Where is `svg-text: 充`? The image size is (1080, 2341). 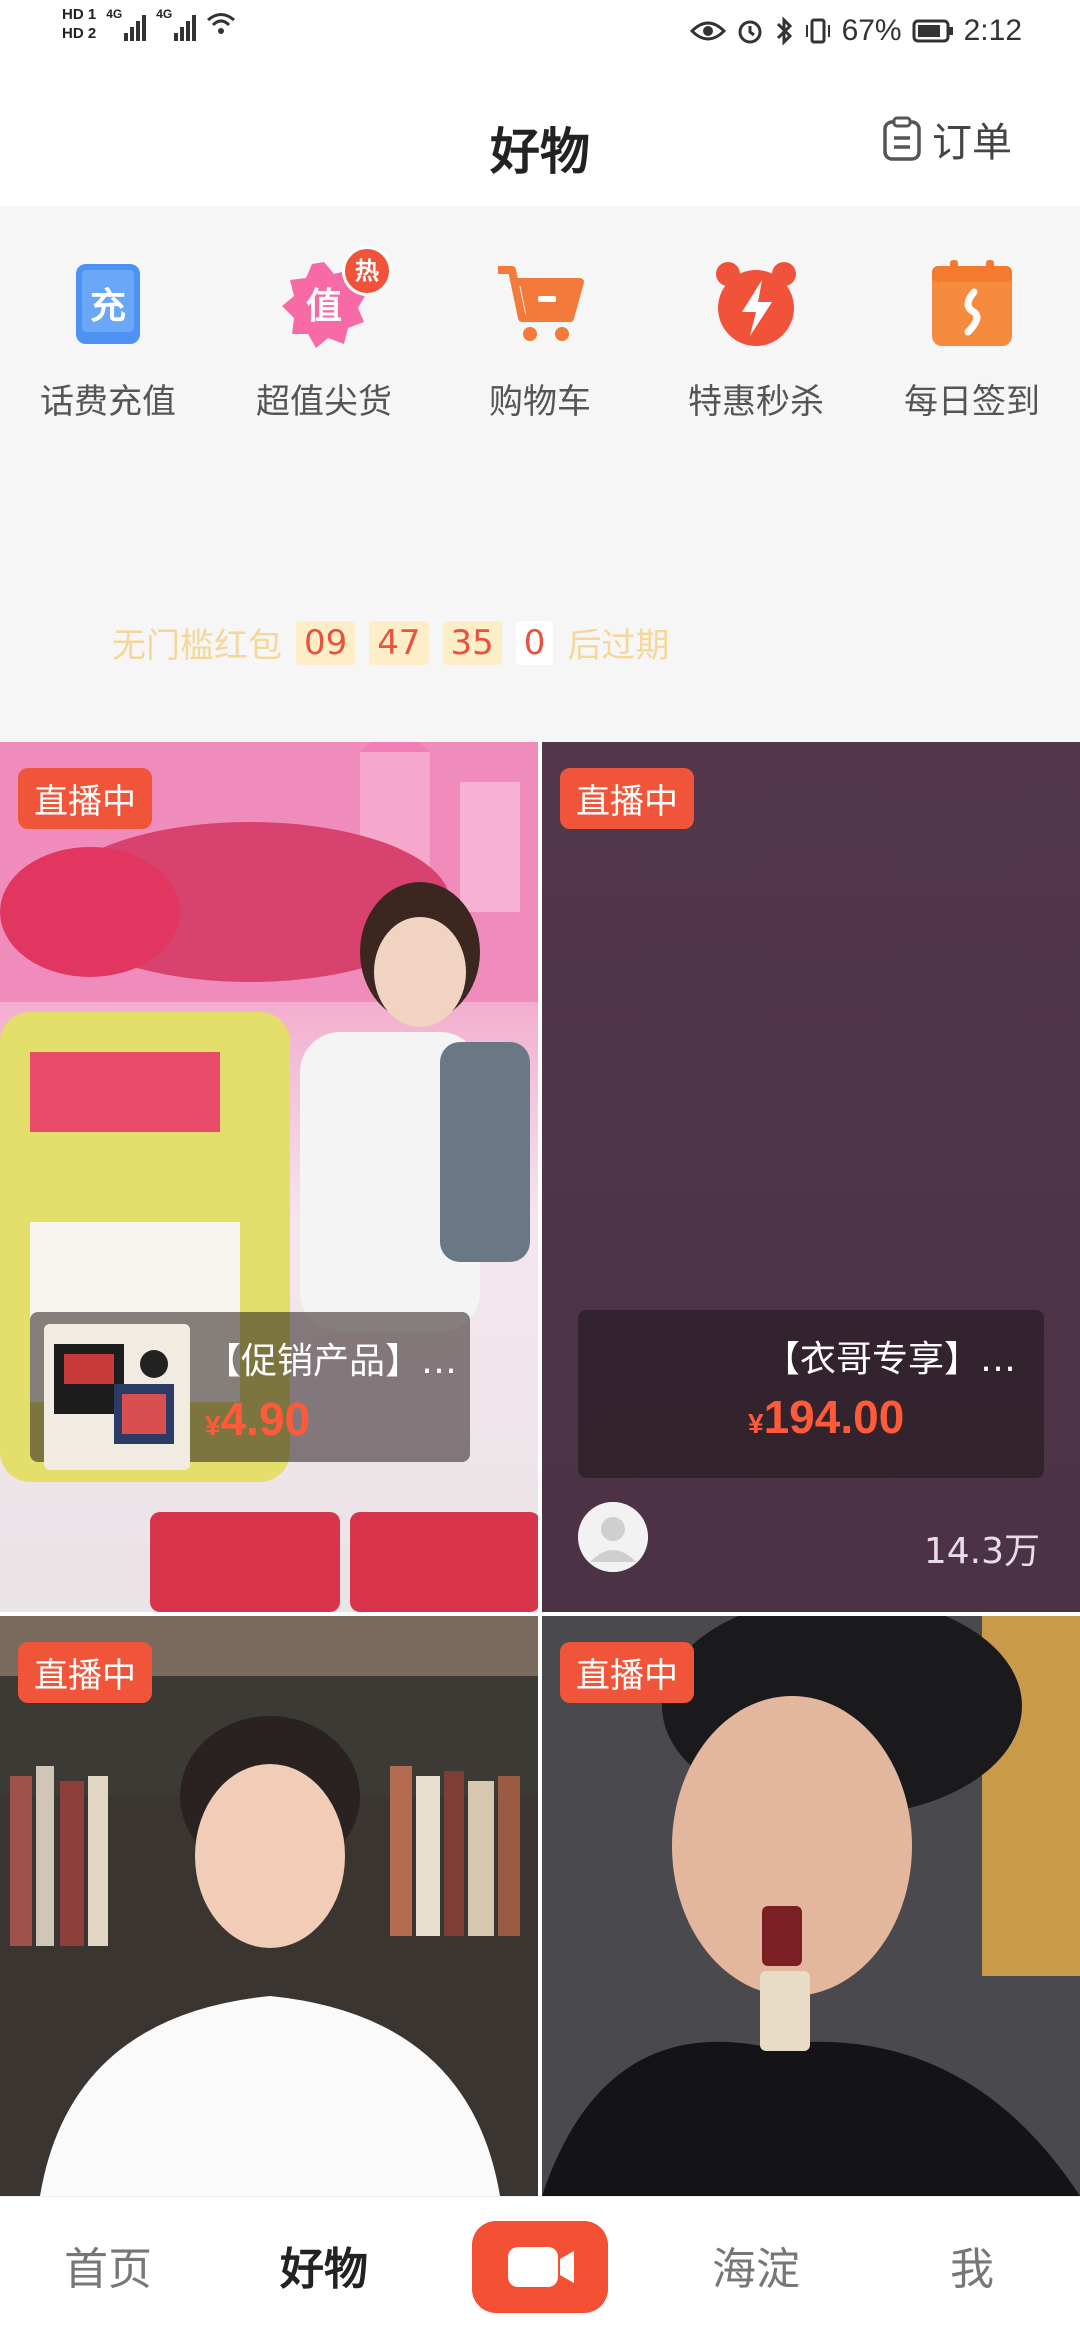
svg-text: 充 is located at coordinates (108, 306).